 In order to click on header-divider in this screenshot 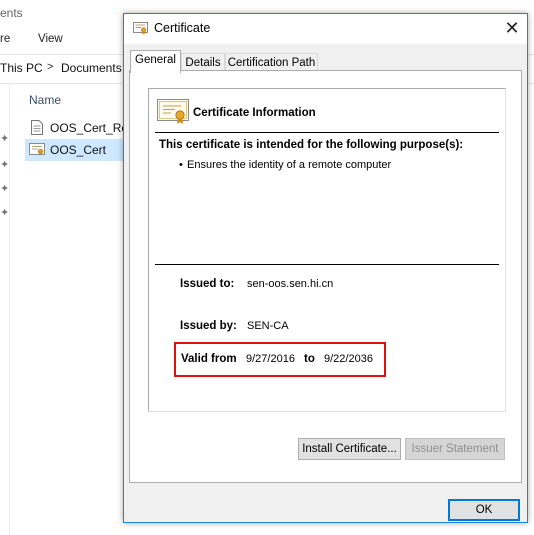, I will do `click(327, 132)`.